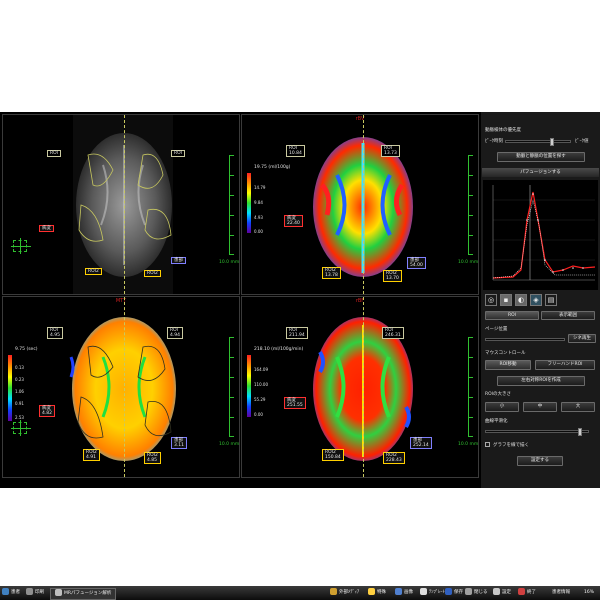  Describe the element at coordinates (19, 379) in the screenshot. I see `colorbar-value: 0.23` at that location.